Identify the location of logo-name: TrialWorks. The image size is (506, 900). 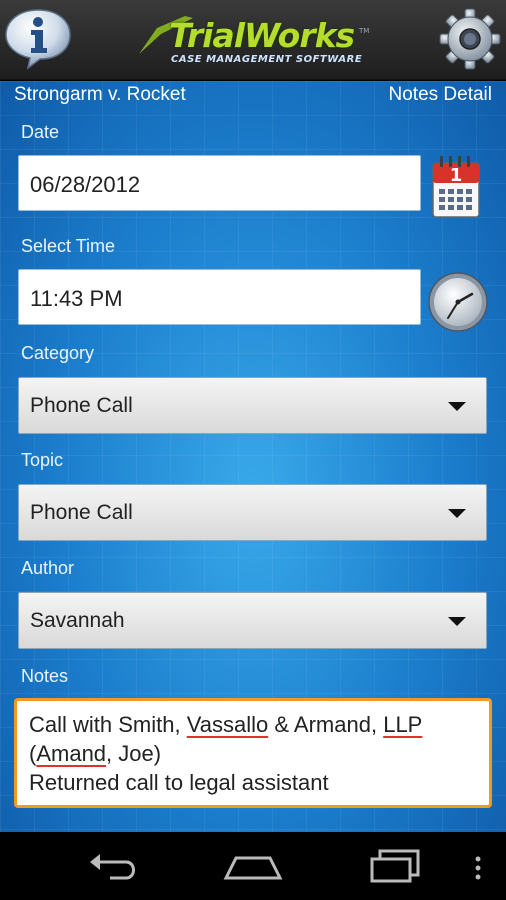
(262, 35).